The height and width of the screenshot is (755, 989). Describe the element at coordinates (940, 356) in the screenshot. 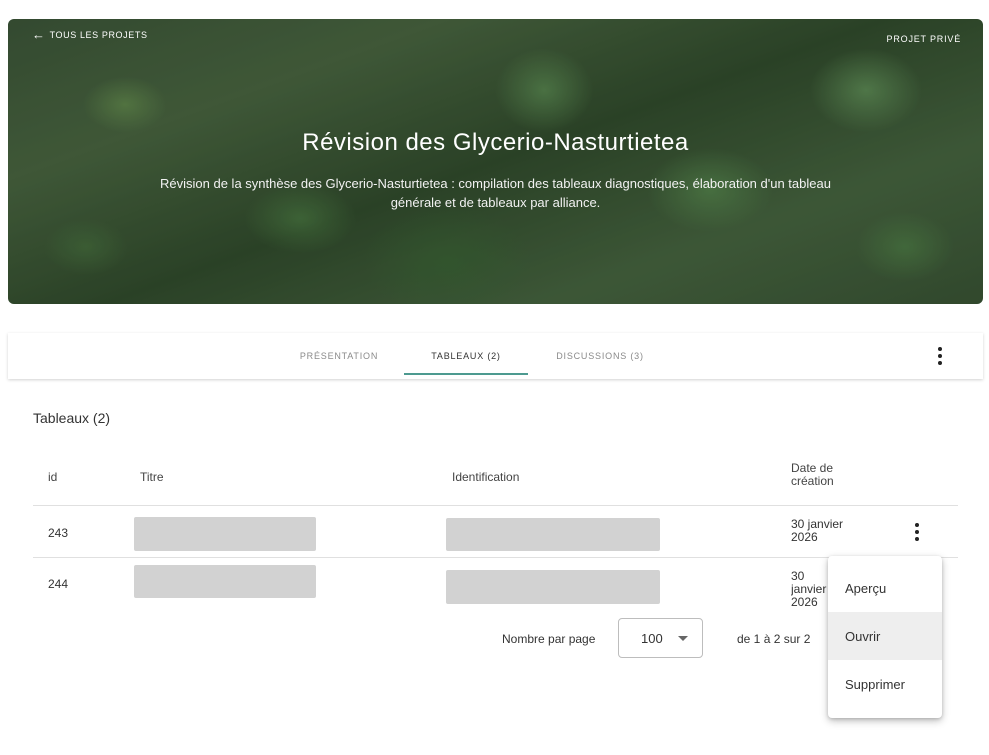

I see `more-vert-icon` at that location.